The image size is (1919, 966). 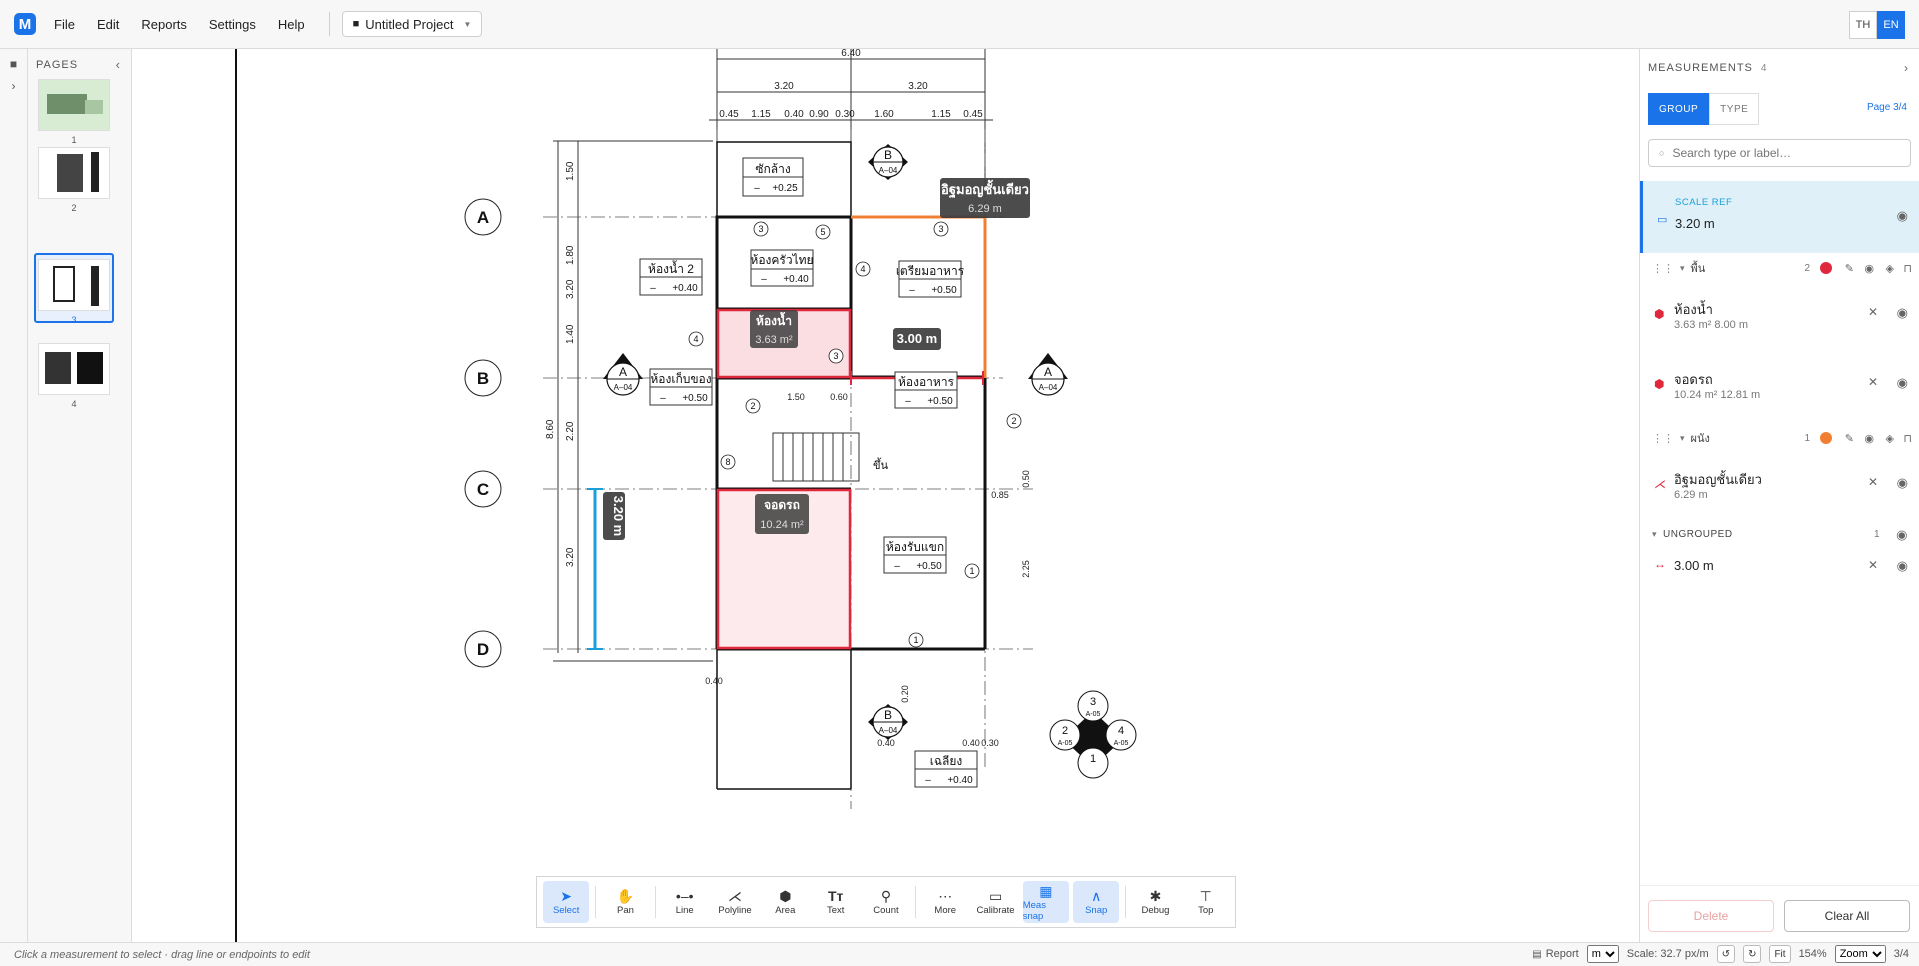 I want to click on tool-snap: ∧ Snap, so click(x=1096, y=902).